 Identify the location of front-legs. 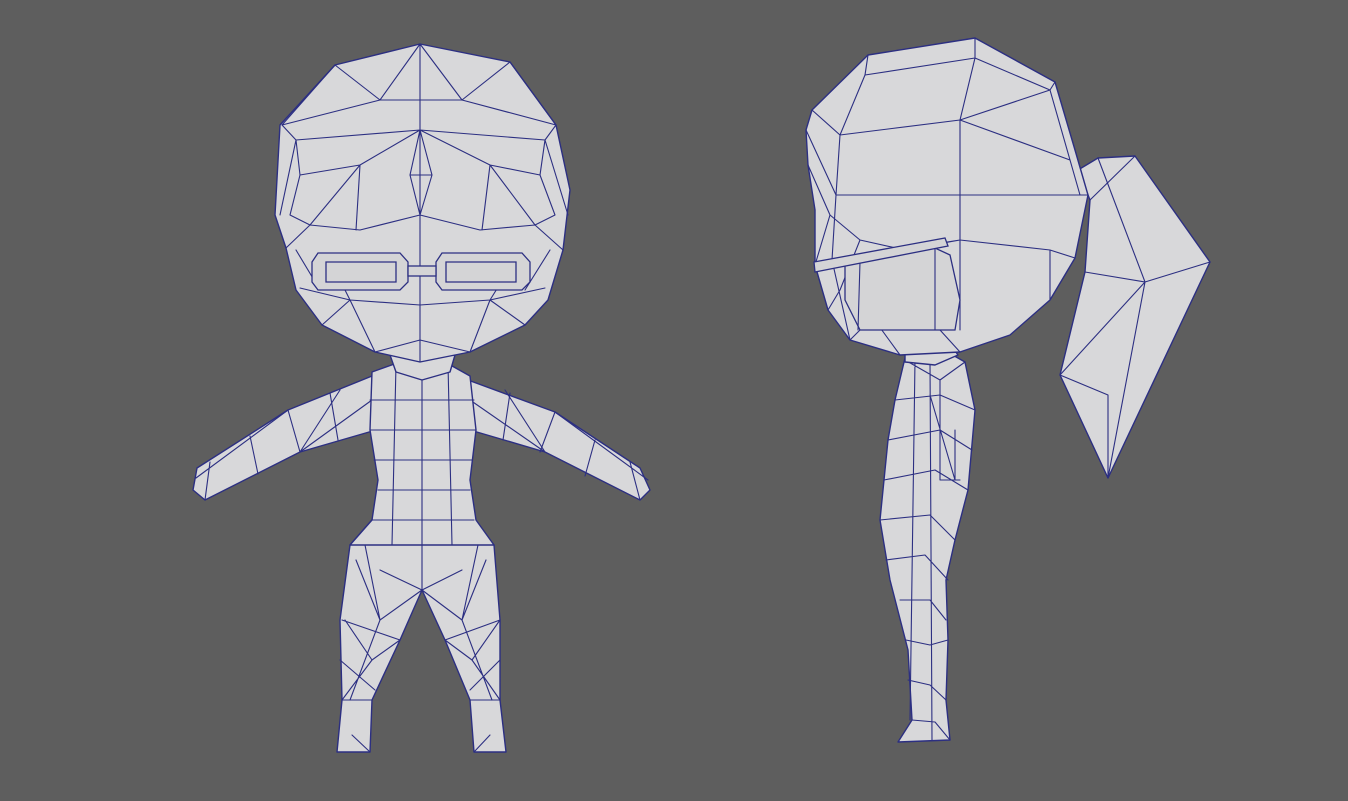
(421, 636).